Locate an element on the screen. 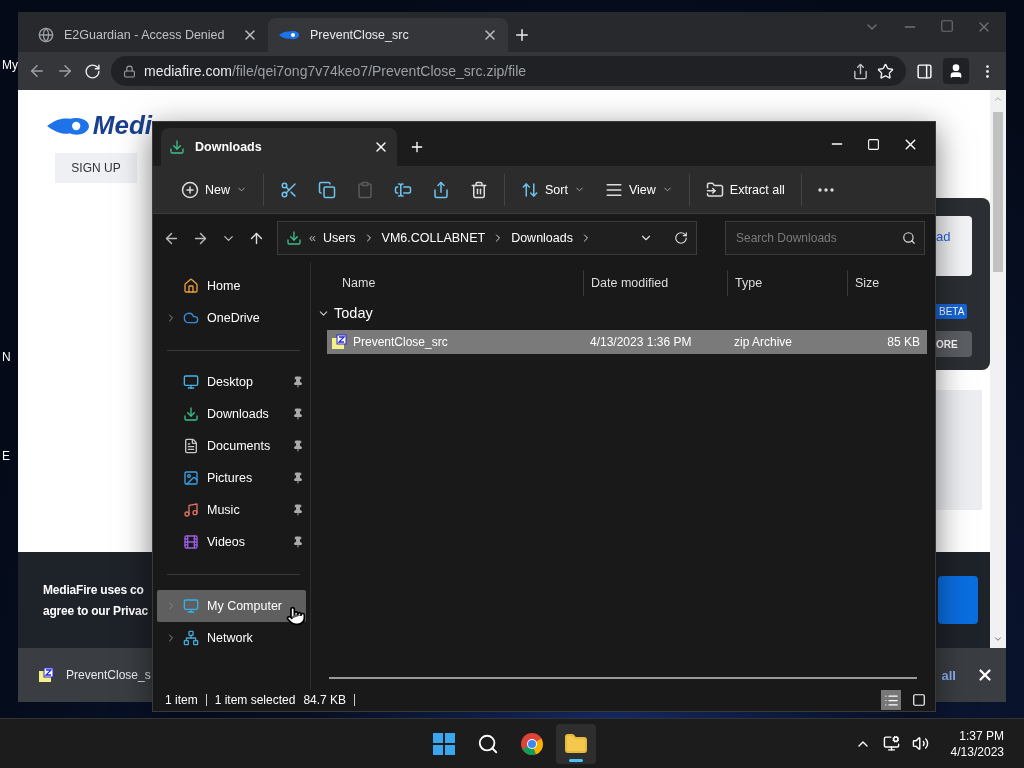 Image resolution: width=1024 pixels, height=768 pixels. details-view-button is located at coordinates (891, 700).